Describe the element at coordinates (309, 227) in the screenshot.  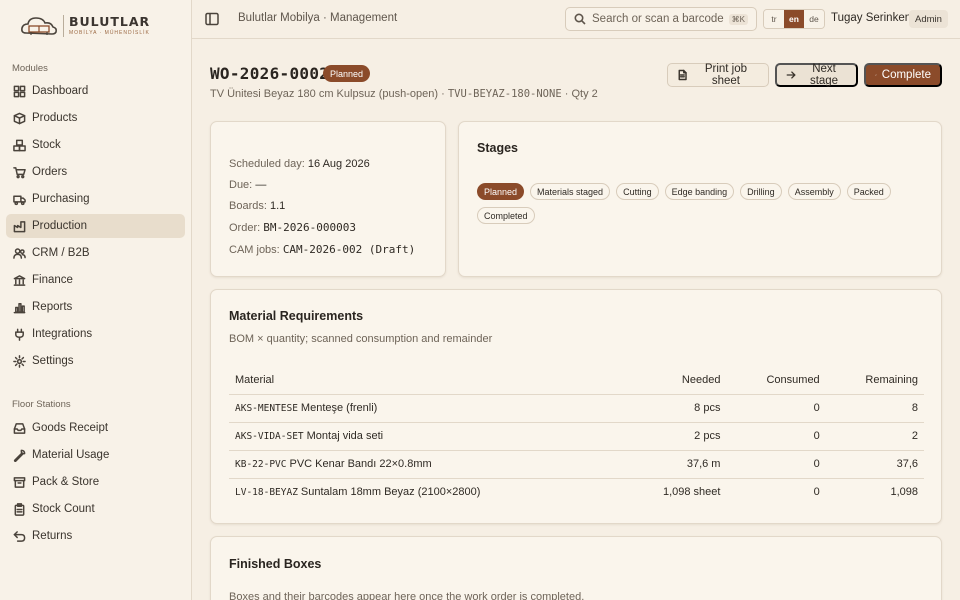
I see `order-link: BM-2026-000003` at that location.